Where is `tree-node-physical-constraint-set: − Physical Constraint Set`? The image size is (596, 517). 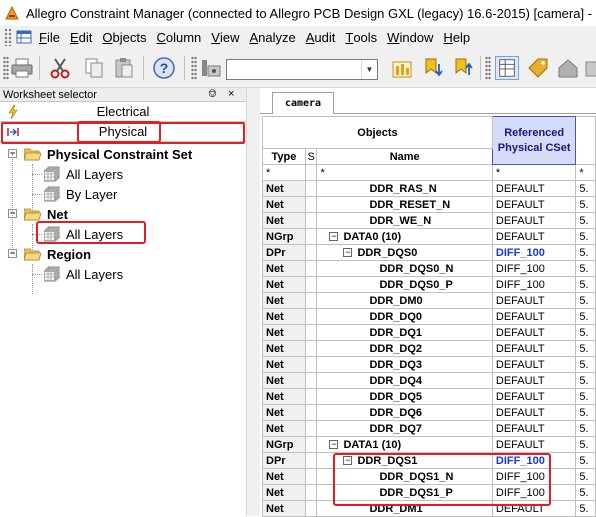 tree-node-physical-constraint-set: − Physical Constraint Set is located at coordinates (100, 154).